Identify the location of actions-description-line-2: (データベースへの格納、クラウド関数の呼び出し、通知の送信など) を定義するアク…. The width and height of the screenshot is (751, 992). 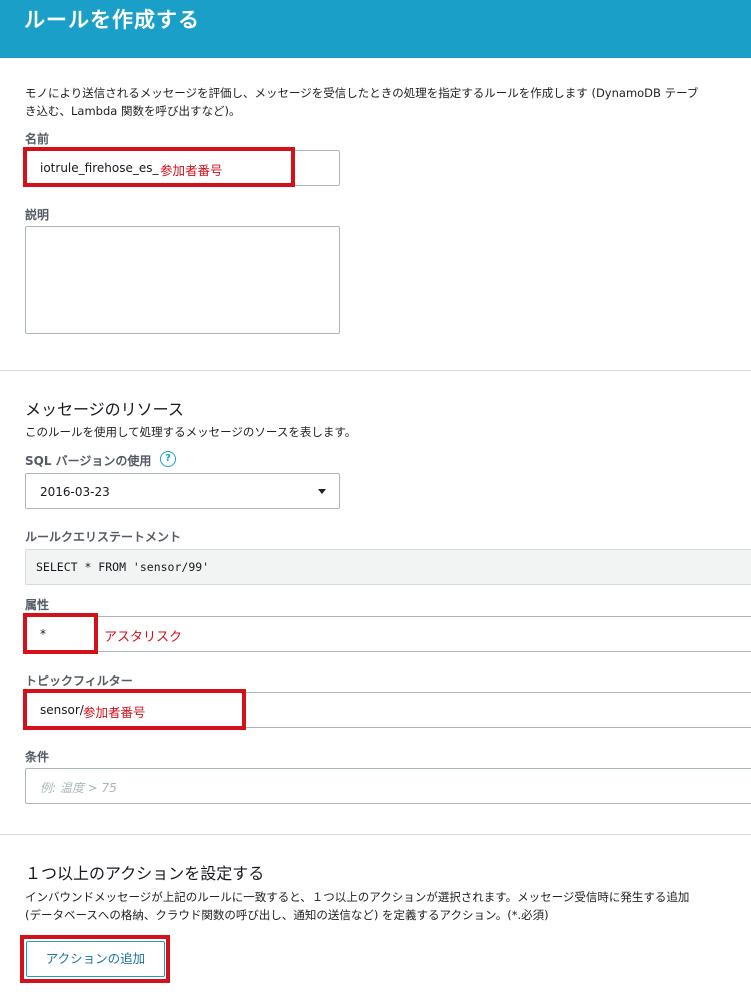
(287, 915).